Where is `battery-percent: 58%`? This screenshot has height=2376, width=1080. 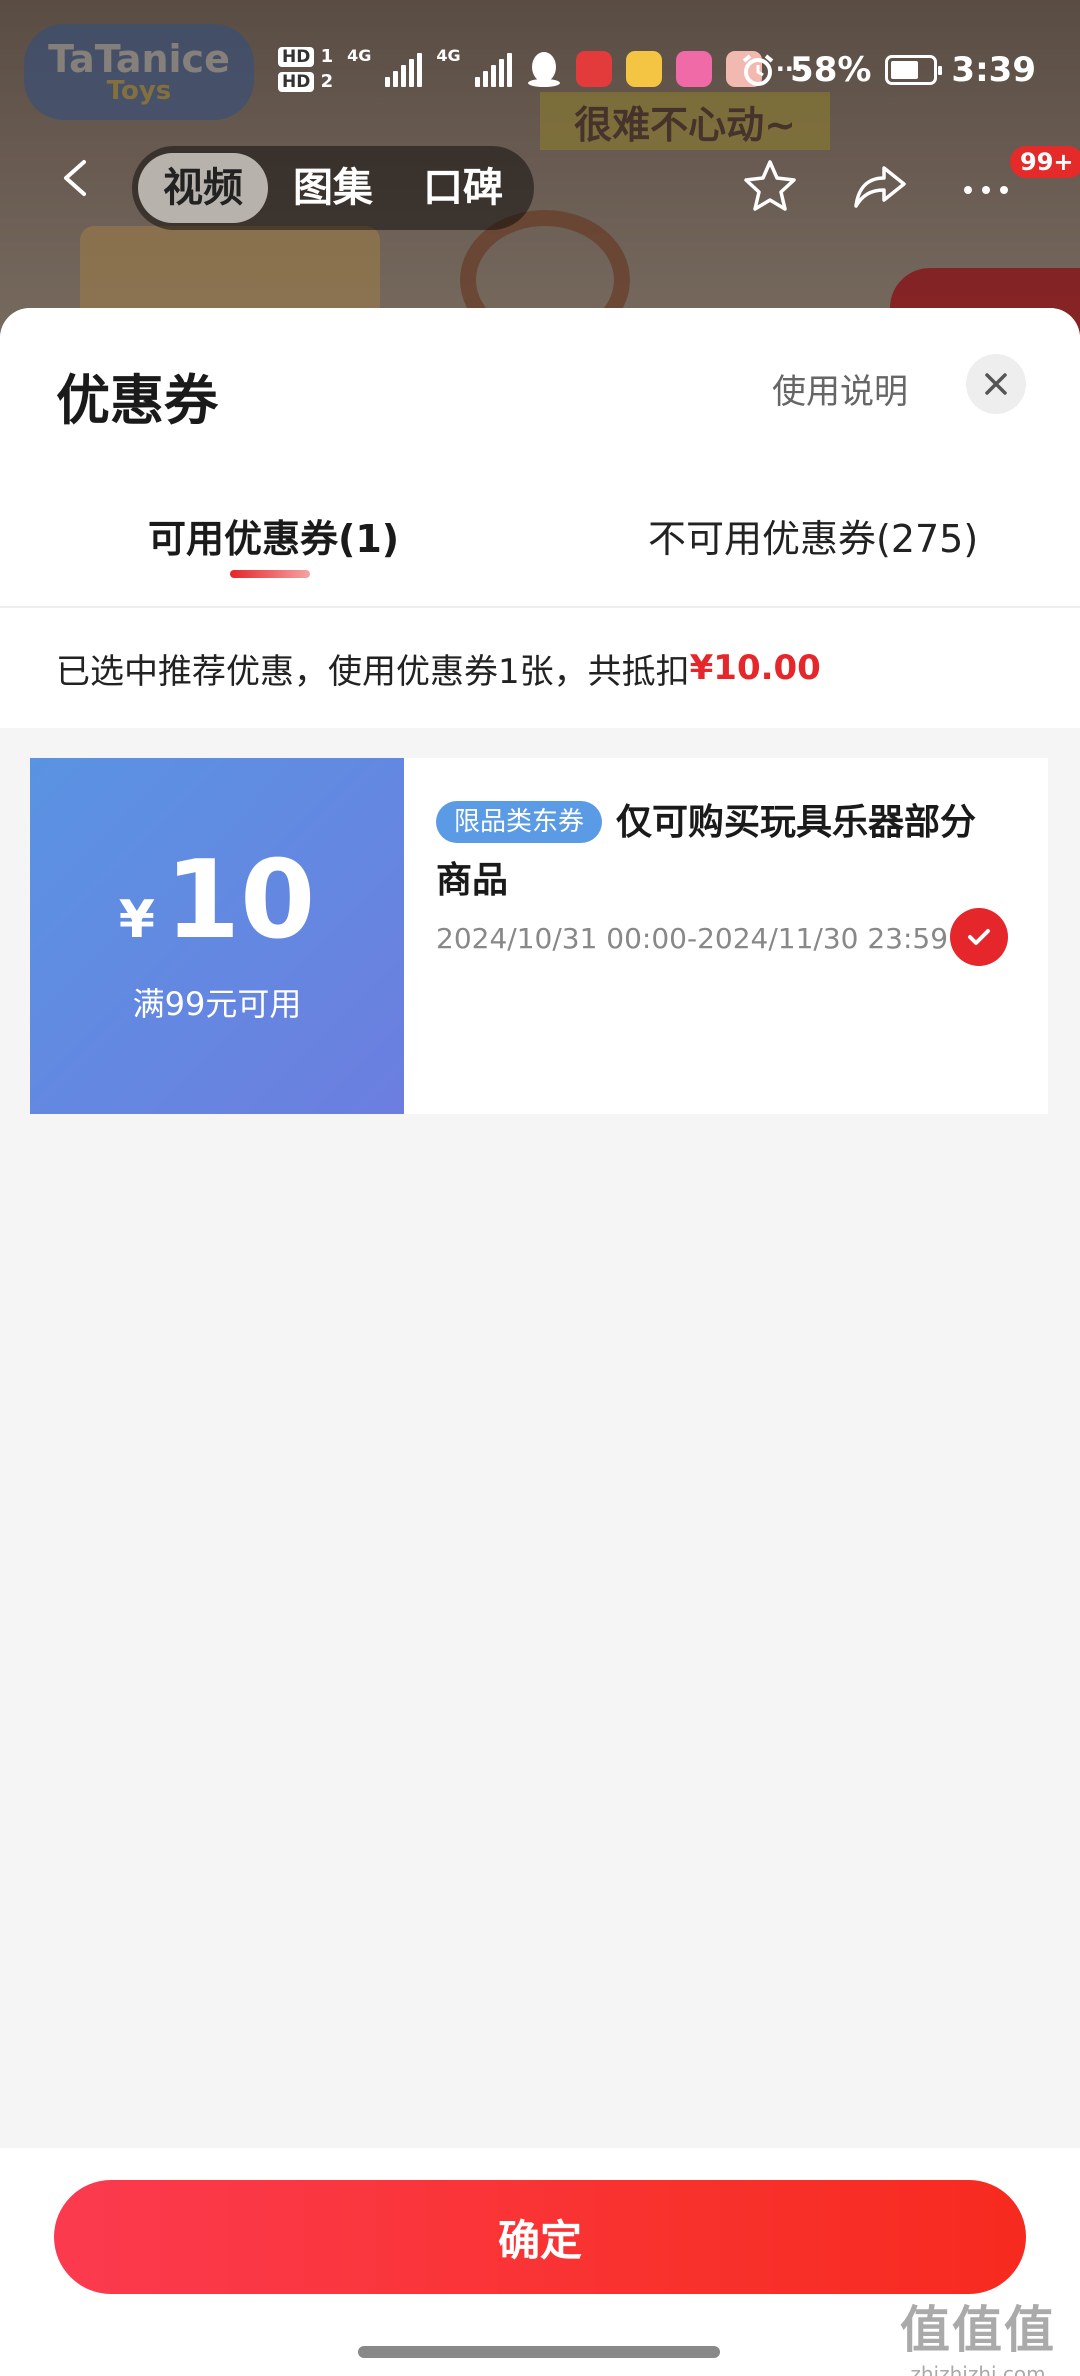
battery-percent: 58% is located at coordinates (831, 70).